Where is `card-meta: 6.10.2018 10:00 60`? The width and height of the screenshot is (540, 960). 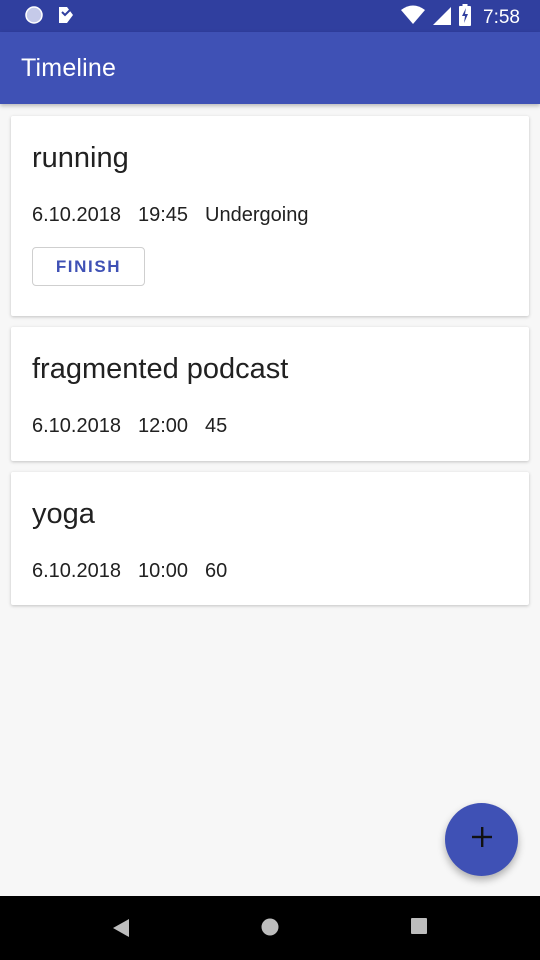
card-meta: 6.10.2018 10:00 60 is located at coordinates (129, 571).